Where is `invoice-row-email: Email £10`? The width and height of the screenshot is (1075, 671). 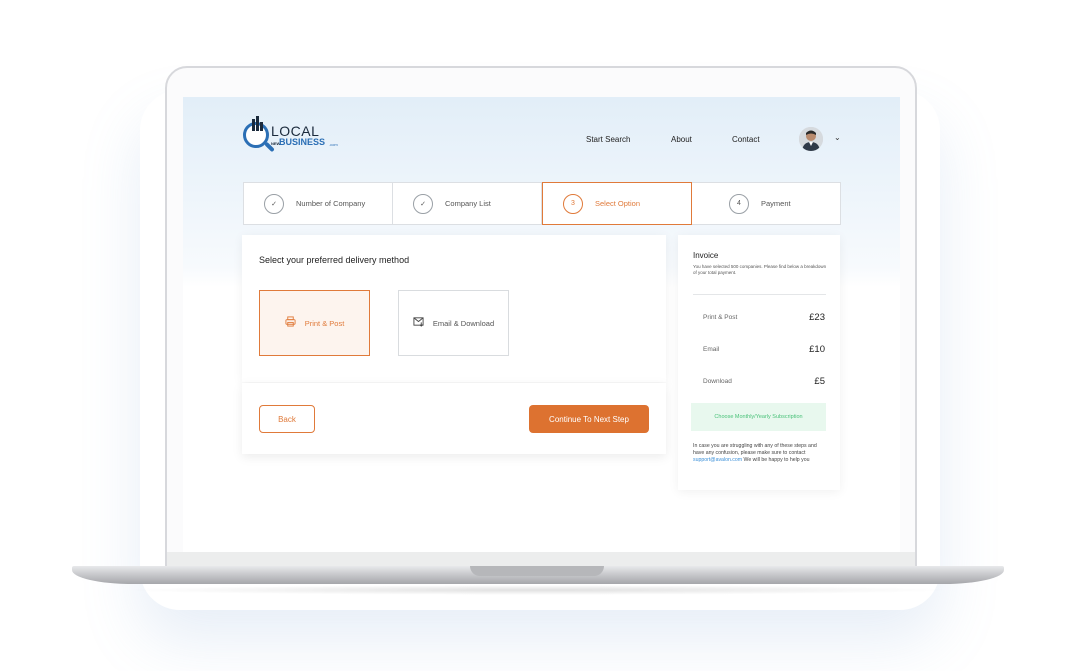
invoice-row-email: Email £10 is located at coordinates (764, 349).